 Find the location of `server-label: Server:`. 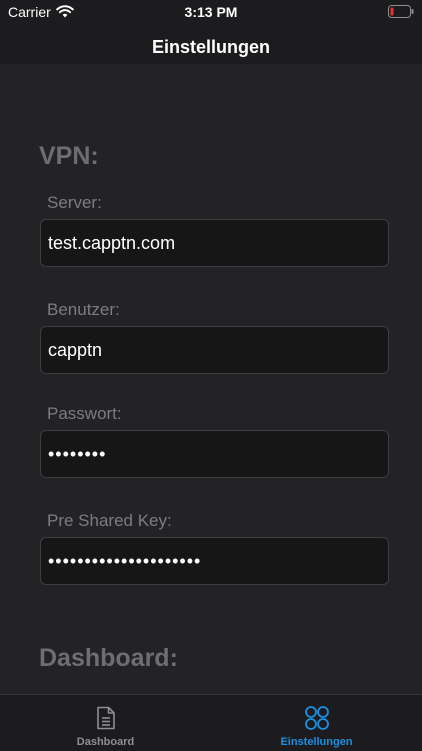

server-label: Server: is located at coordinates (74, 202).